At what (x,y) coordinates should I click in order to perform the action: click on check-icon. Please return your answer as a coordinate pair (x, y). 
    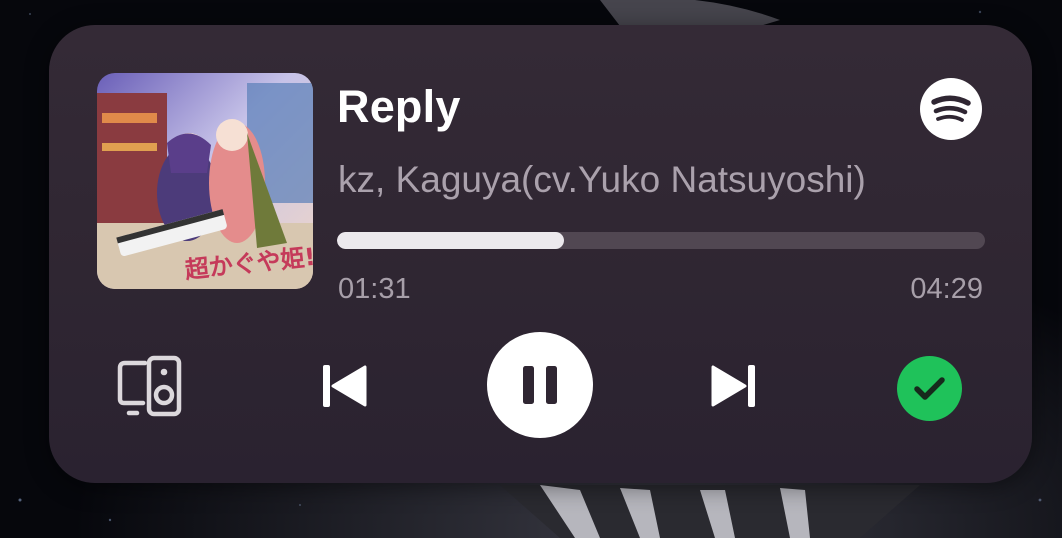
    Looking at the image, I should click on (929, 388).